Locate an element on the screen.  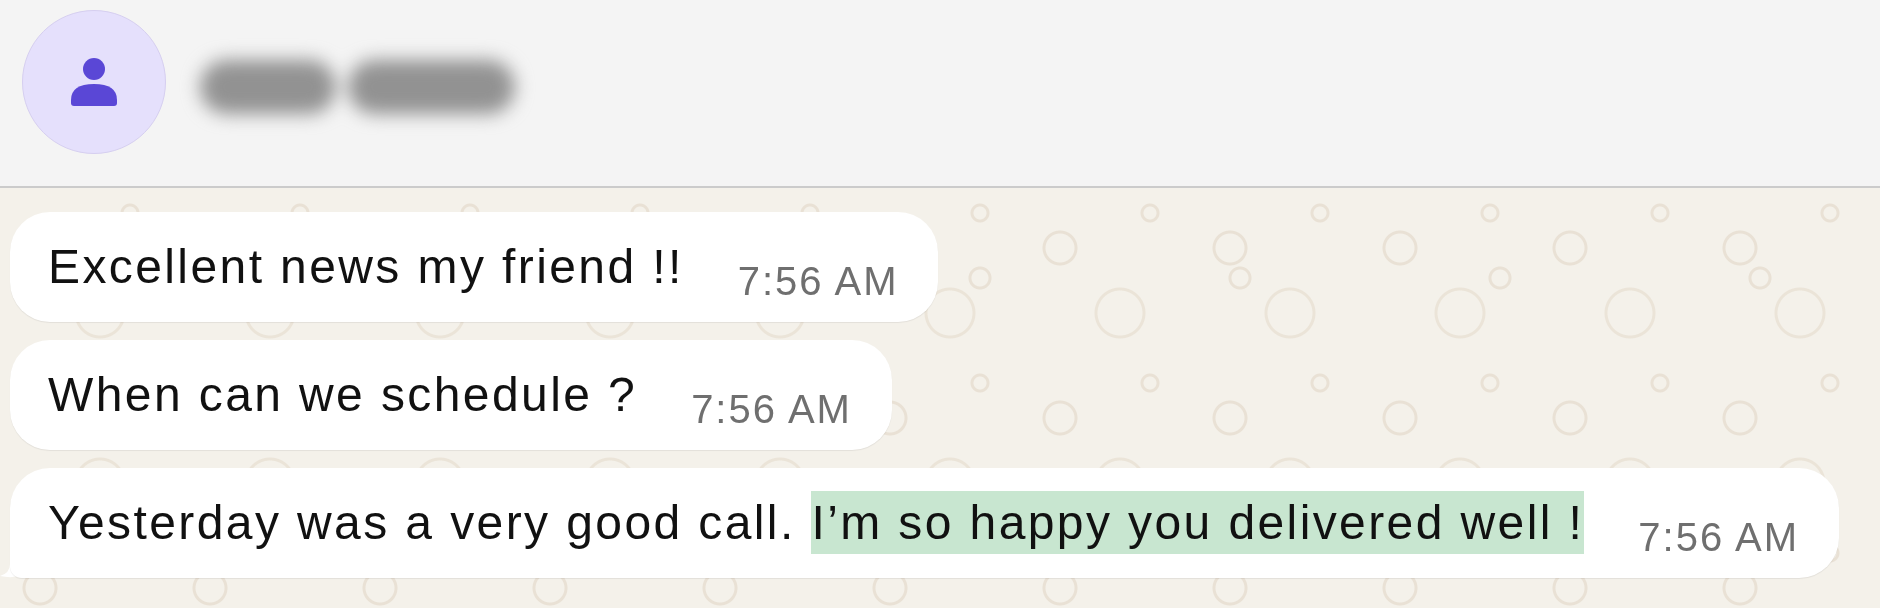
message-text: Excellent news my friend !! is located at coordinates (366, 267).